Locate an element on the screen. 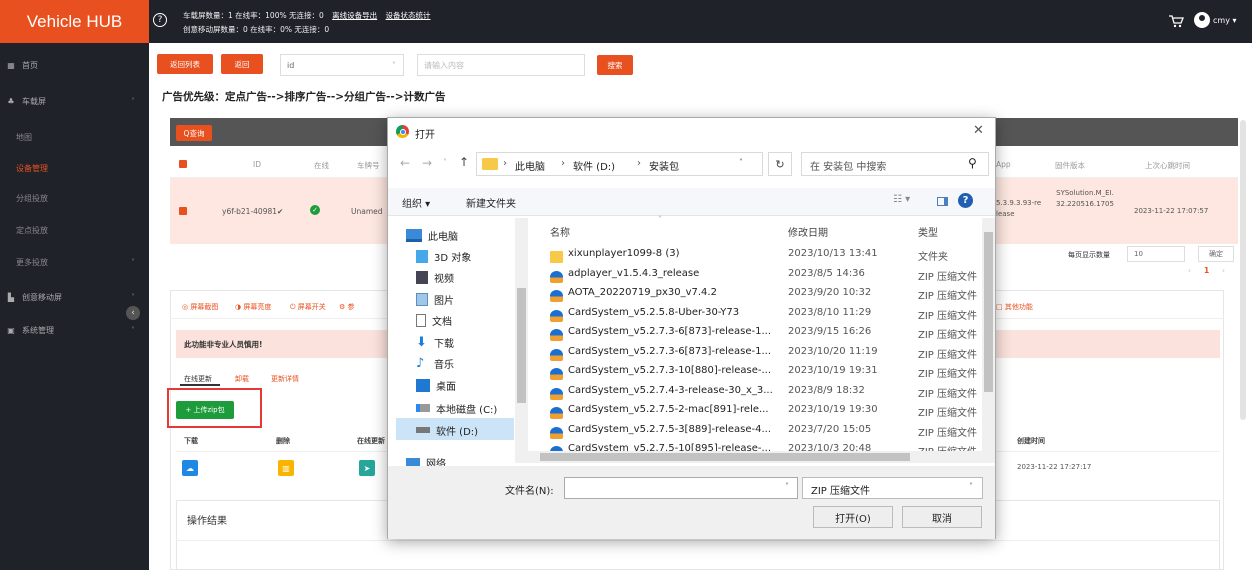 The height and width of the screenshot is (570, 1252). tab-other: □ 其他功能 is located at coordinates (1014, 307).